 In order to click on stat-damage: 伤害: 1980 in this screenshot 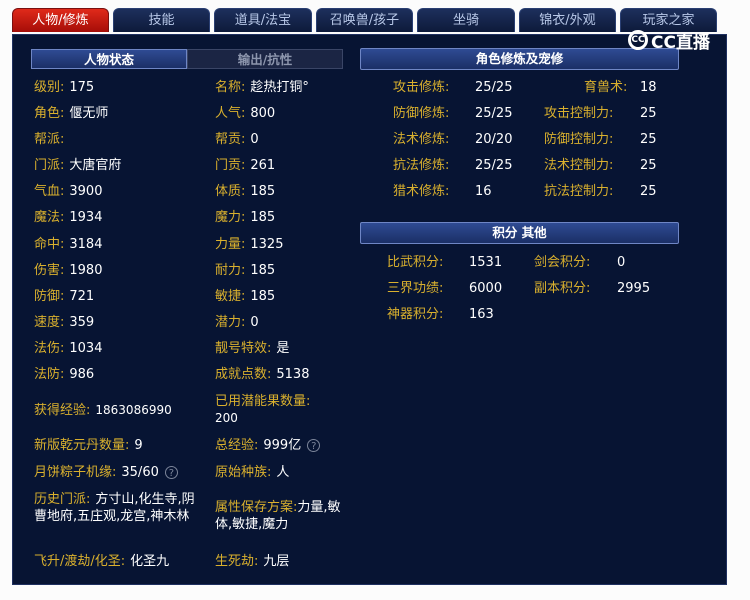, I will do `click(68, 270)`.